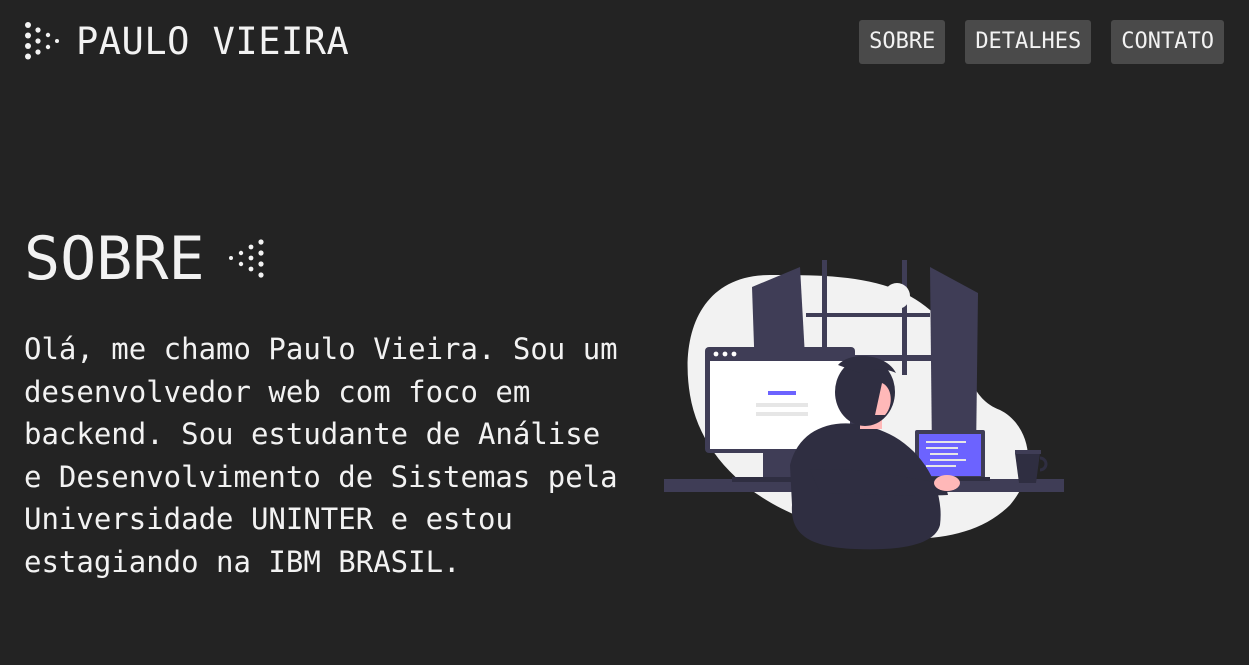  What do you see at coordinates (947, 483) in the screenshot?
I see `person-hand` at bounding box center [947, 483].